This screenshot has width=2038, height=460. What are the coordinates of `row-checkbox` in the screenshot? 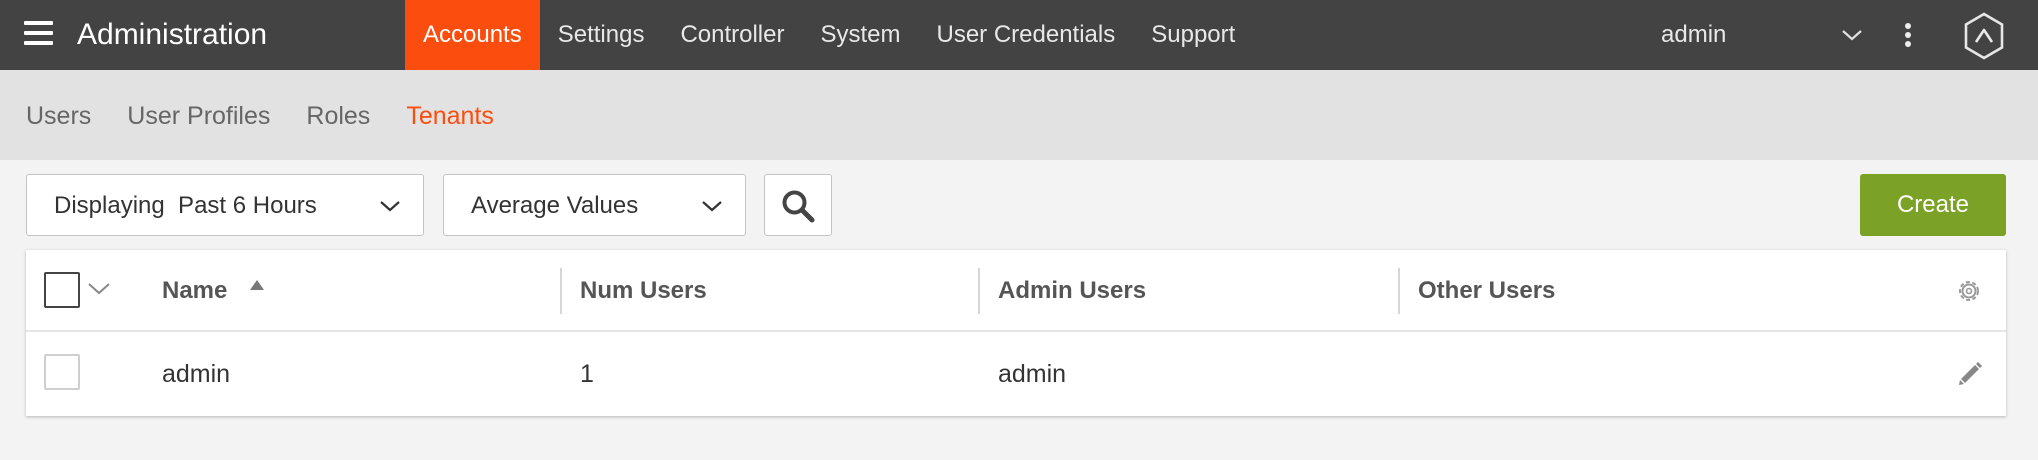 It's located at (62, 372).